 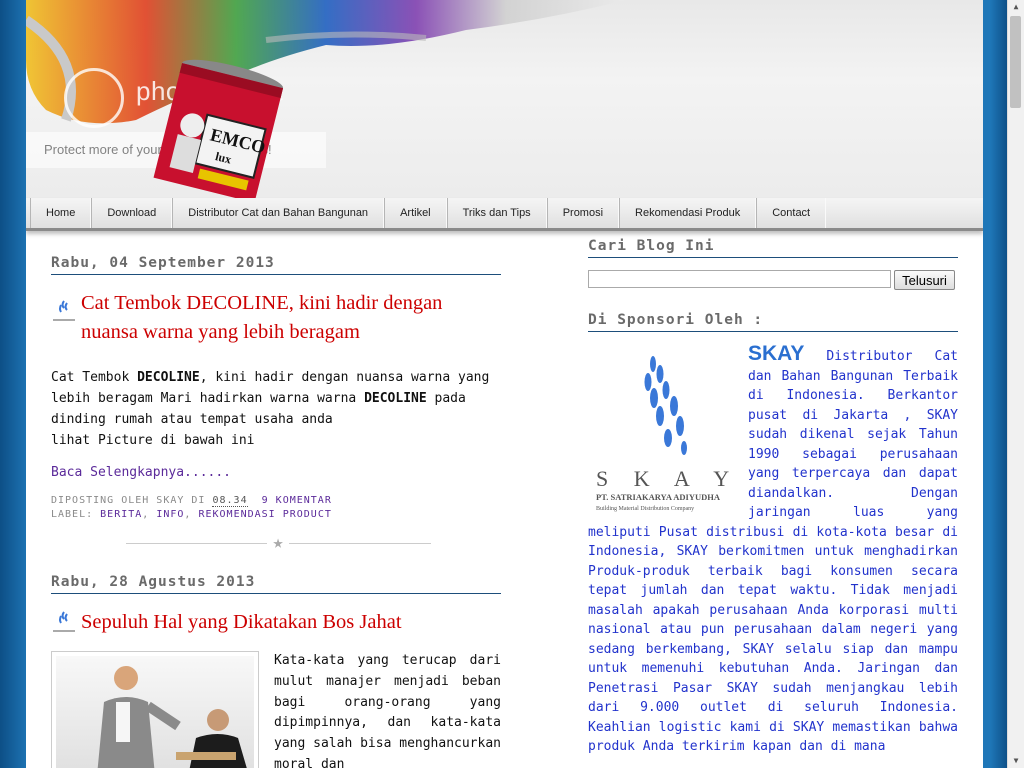 I want to click on post-image, so click(x=155, y=709).